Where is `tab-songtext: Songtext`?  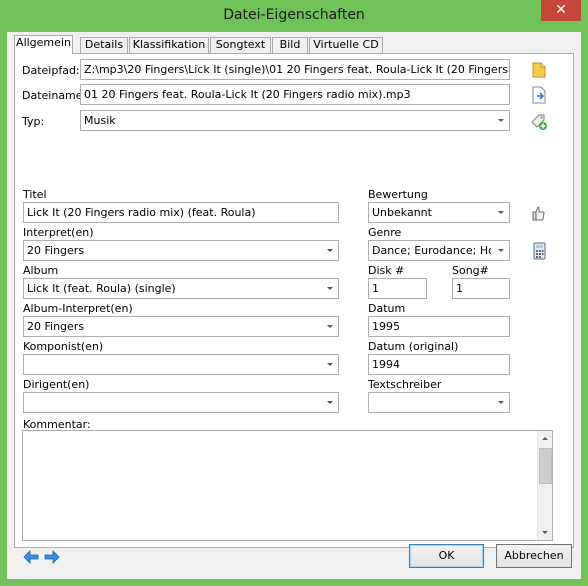 tab-songtext: Songtext is located at coordinates (240, 45).